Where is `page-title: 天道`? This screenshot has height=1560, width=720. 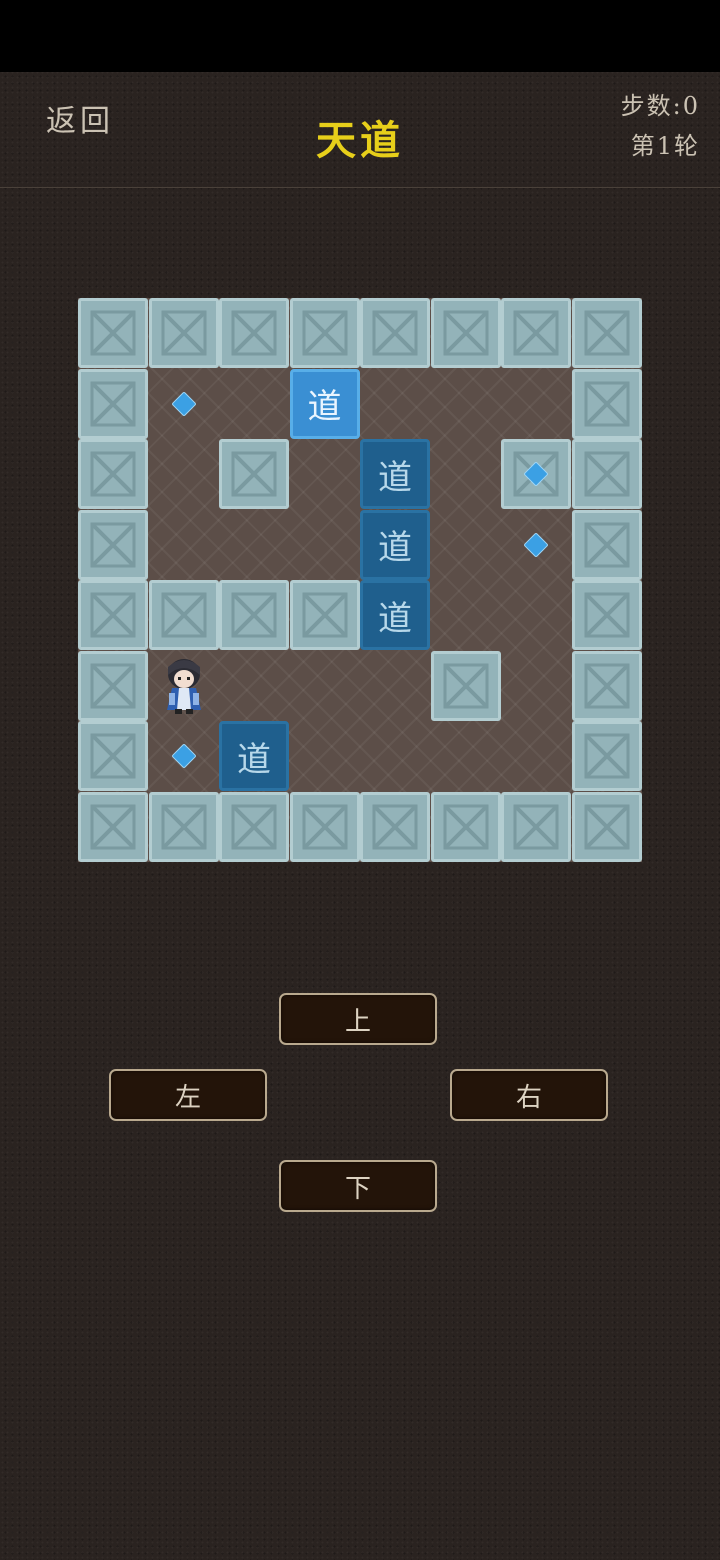
page-title: 天道 is located at coordinates (360, 140).